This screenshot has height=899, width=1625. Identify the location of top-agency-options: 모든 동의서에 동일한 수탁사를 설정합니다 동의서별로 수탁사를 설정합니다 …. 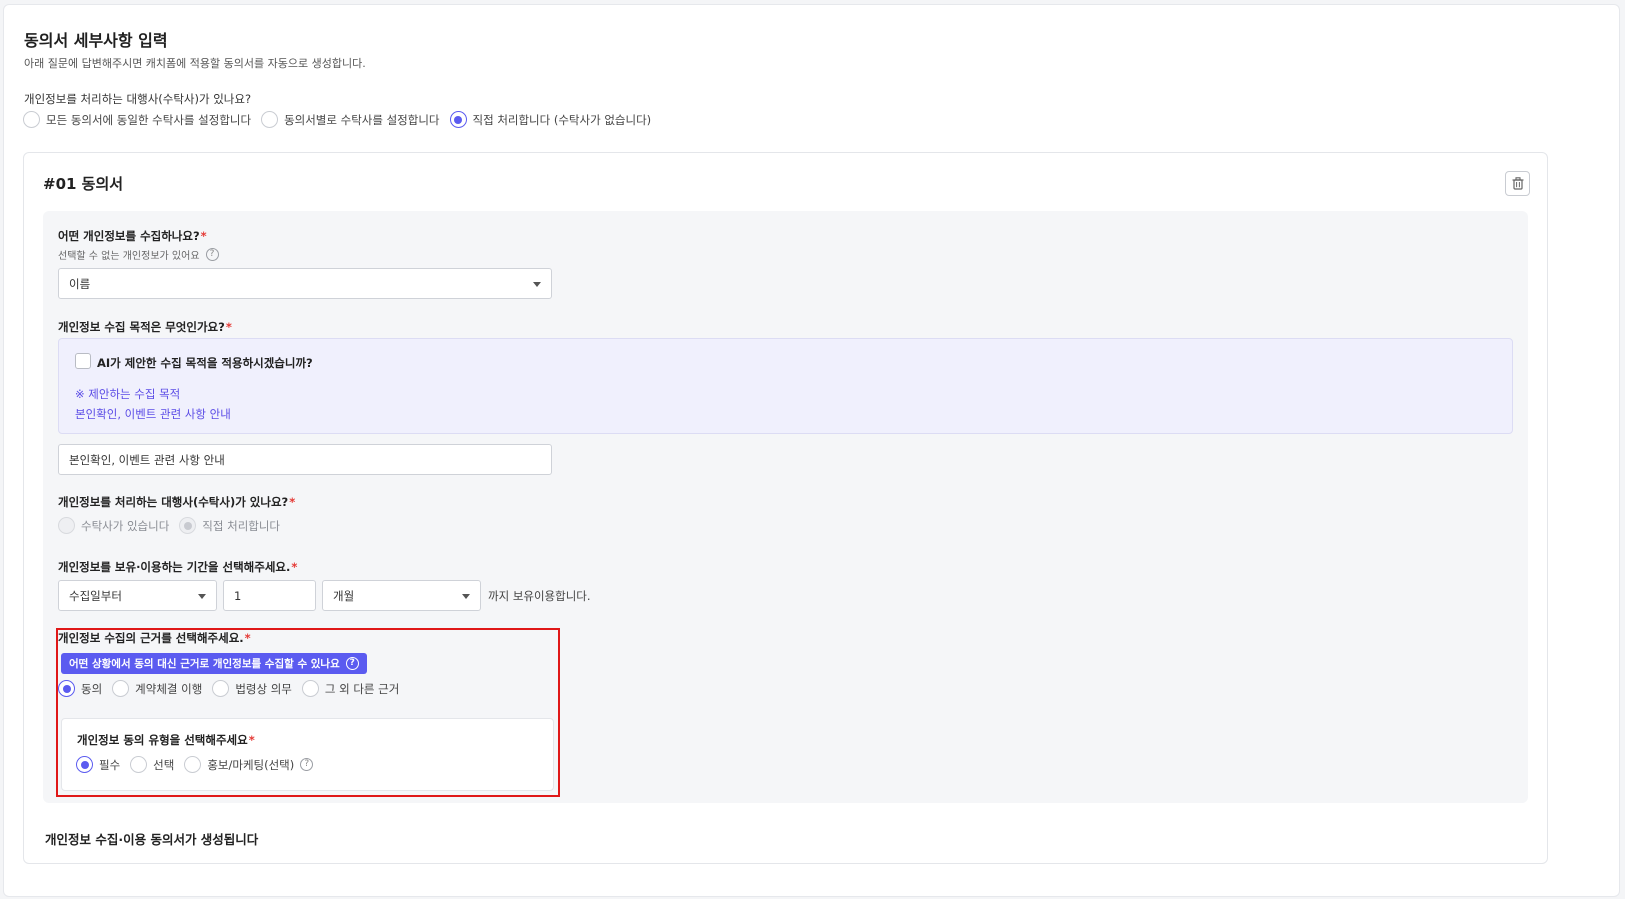
(342, 119).